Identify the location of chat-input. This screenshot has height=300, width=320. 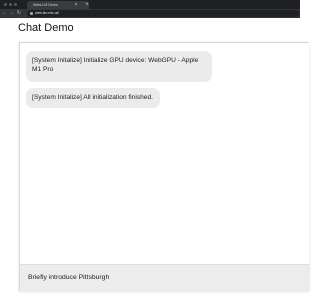
(163, 278).